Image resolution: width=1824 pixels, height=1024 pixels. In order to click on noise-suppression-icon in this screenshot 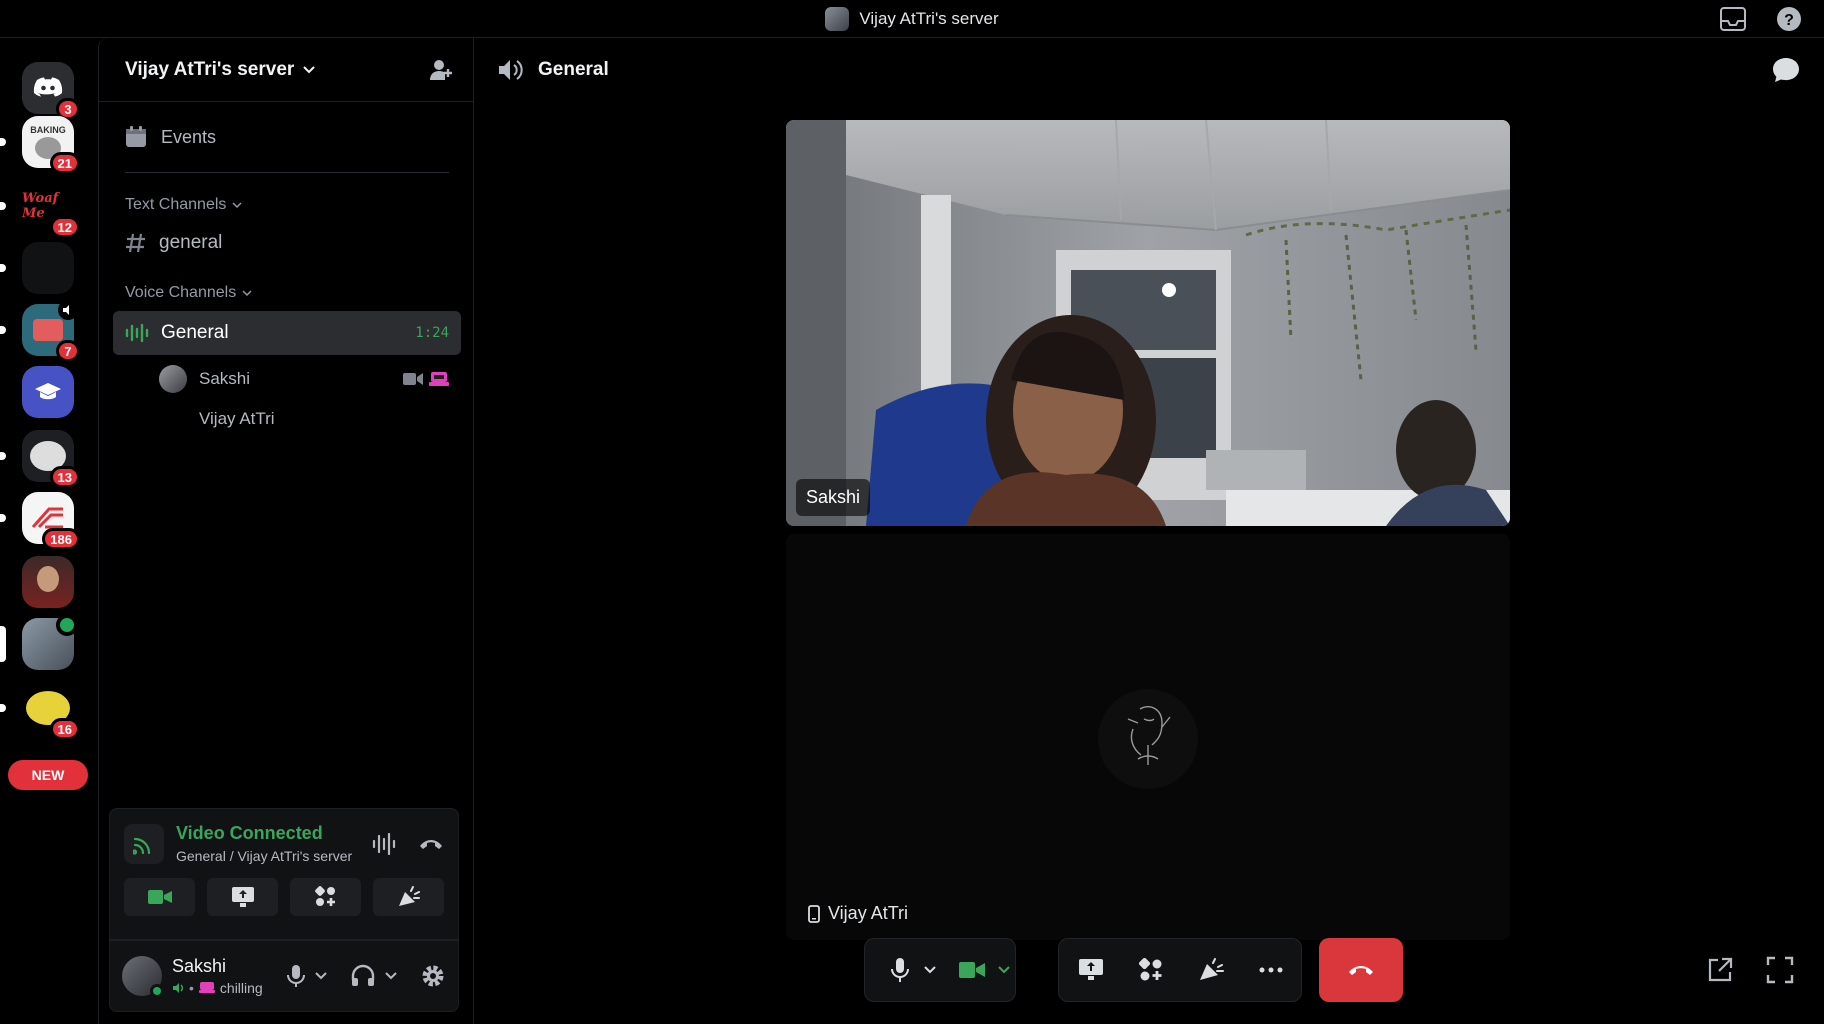, I will do `click(384, 843)`.